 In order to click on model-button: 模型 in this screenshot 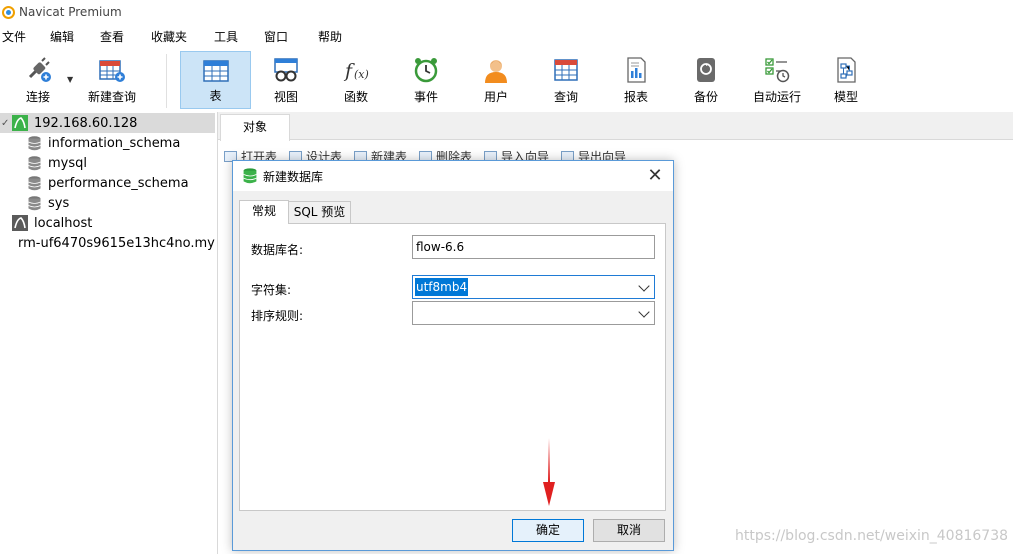, I will do `click(846, 80)`.